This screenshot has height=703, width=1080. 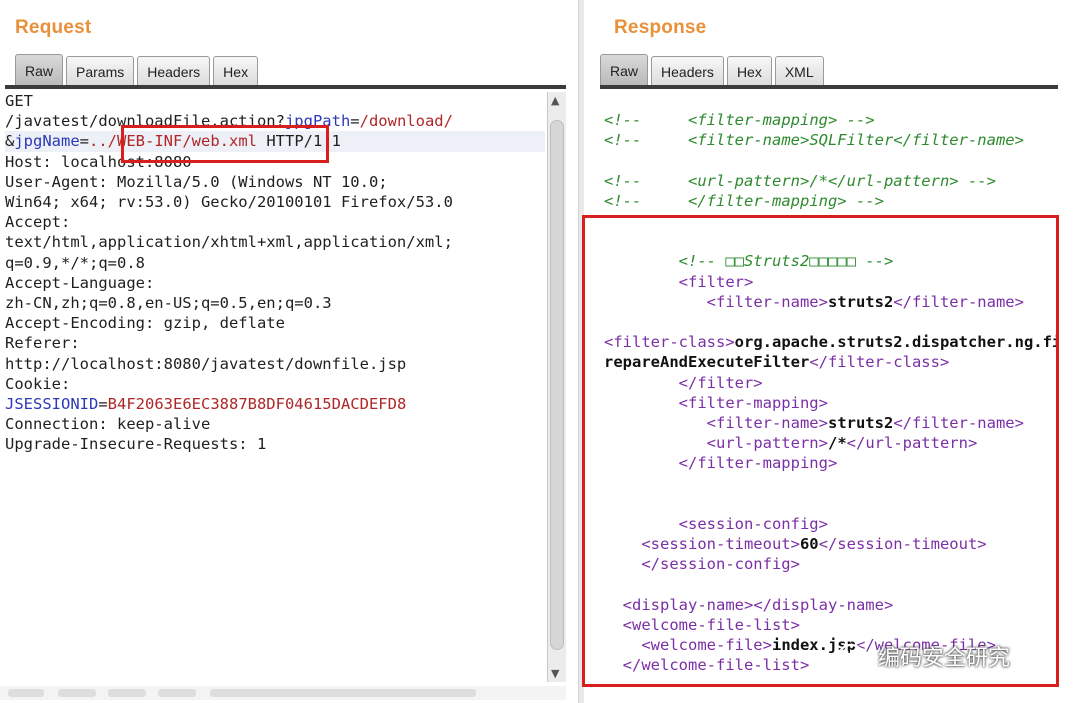 What do you see at coordinates (10, 141) in the screenshot?
I see `request-token: &` at bounding box center [10, 141].